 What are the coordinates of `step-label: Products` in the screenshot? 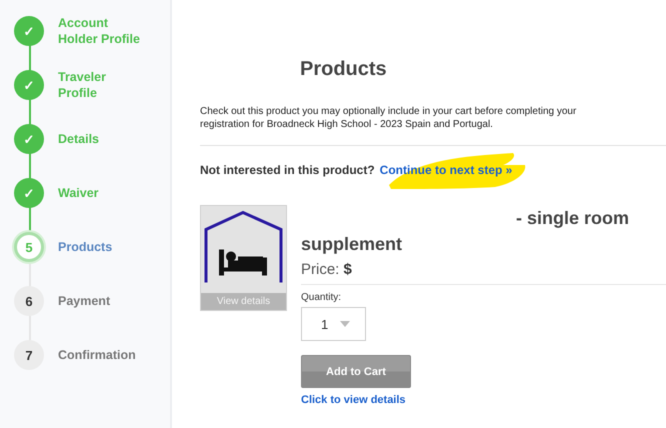 It's located at (103, 247).